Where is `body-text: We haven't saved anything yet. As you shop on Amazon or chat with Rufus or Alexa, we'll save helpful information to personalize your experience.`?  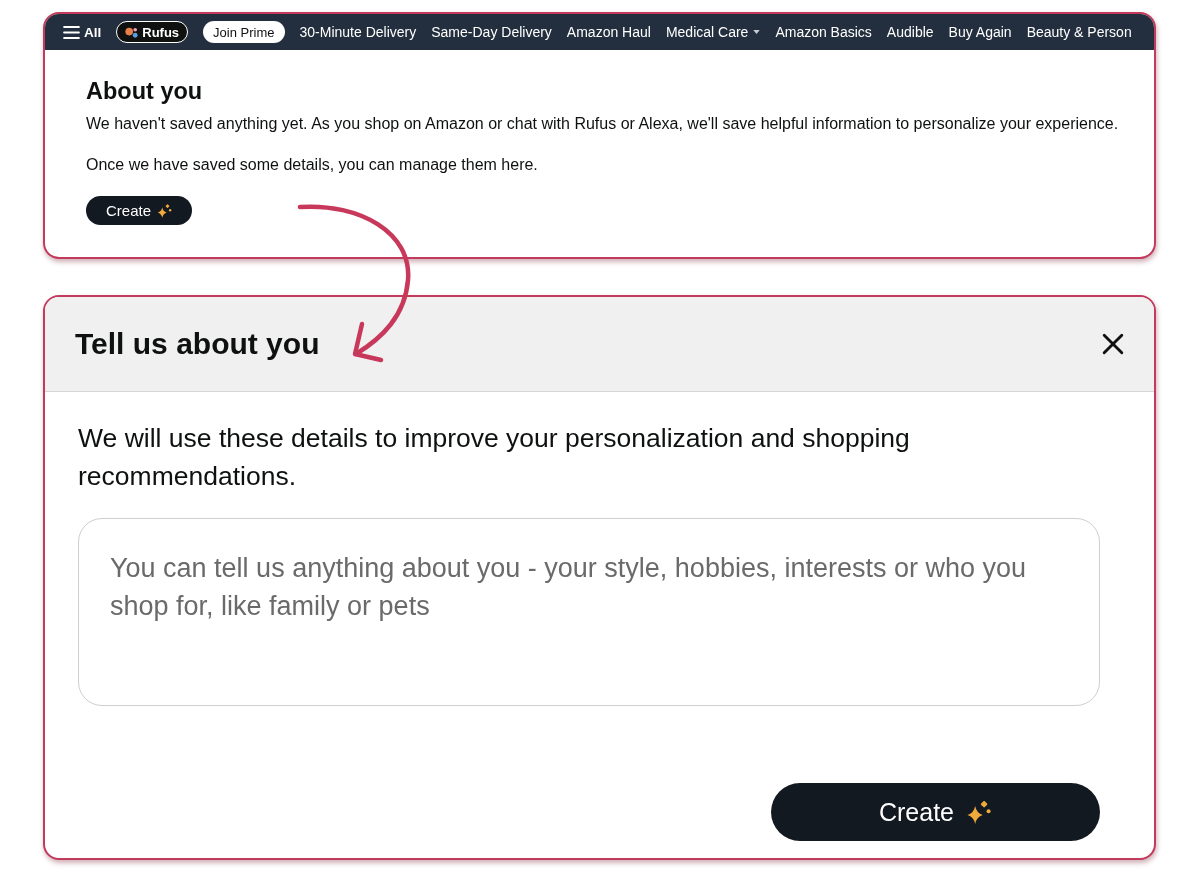 body-text: We haven't saved anything yet. As you shop on Amazon or chat with Rufus or Alexa, we'll save helpful information to personalize your experience. is located at coordinates (603, 124).